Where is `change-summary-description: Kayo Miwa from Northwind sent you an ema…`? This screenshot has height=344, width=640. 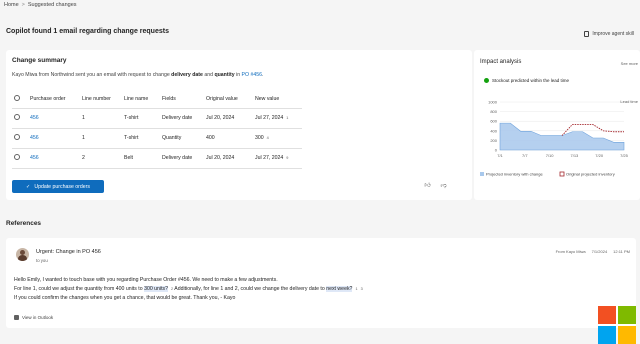
change-summary-description: Kayo Miwa from Northwind sent you an ema… is located at coordinates (137, 75).